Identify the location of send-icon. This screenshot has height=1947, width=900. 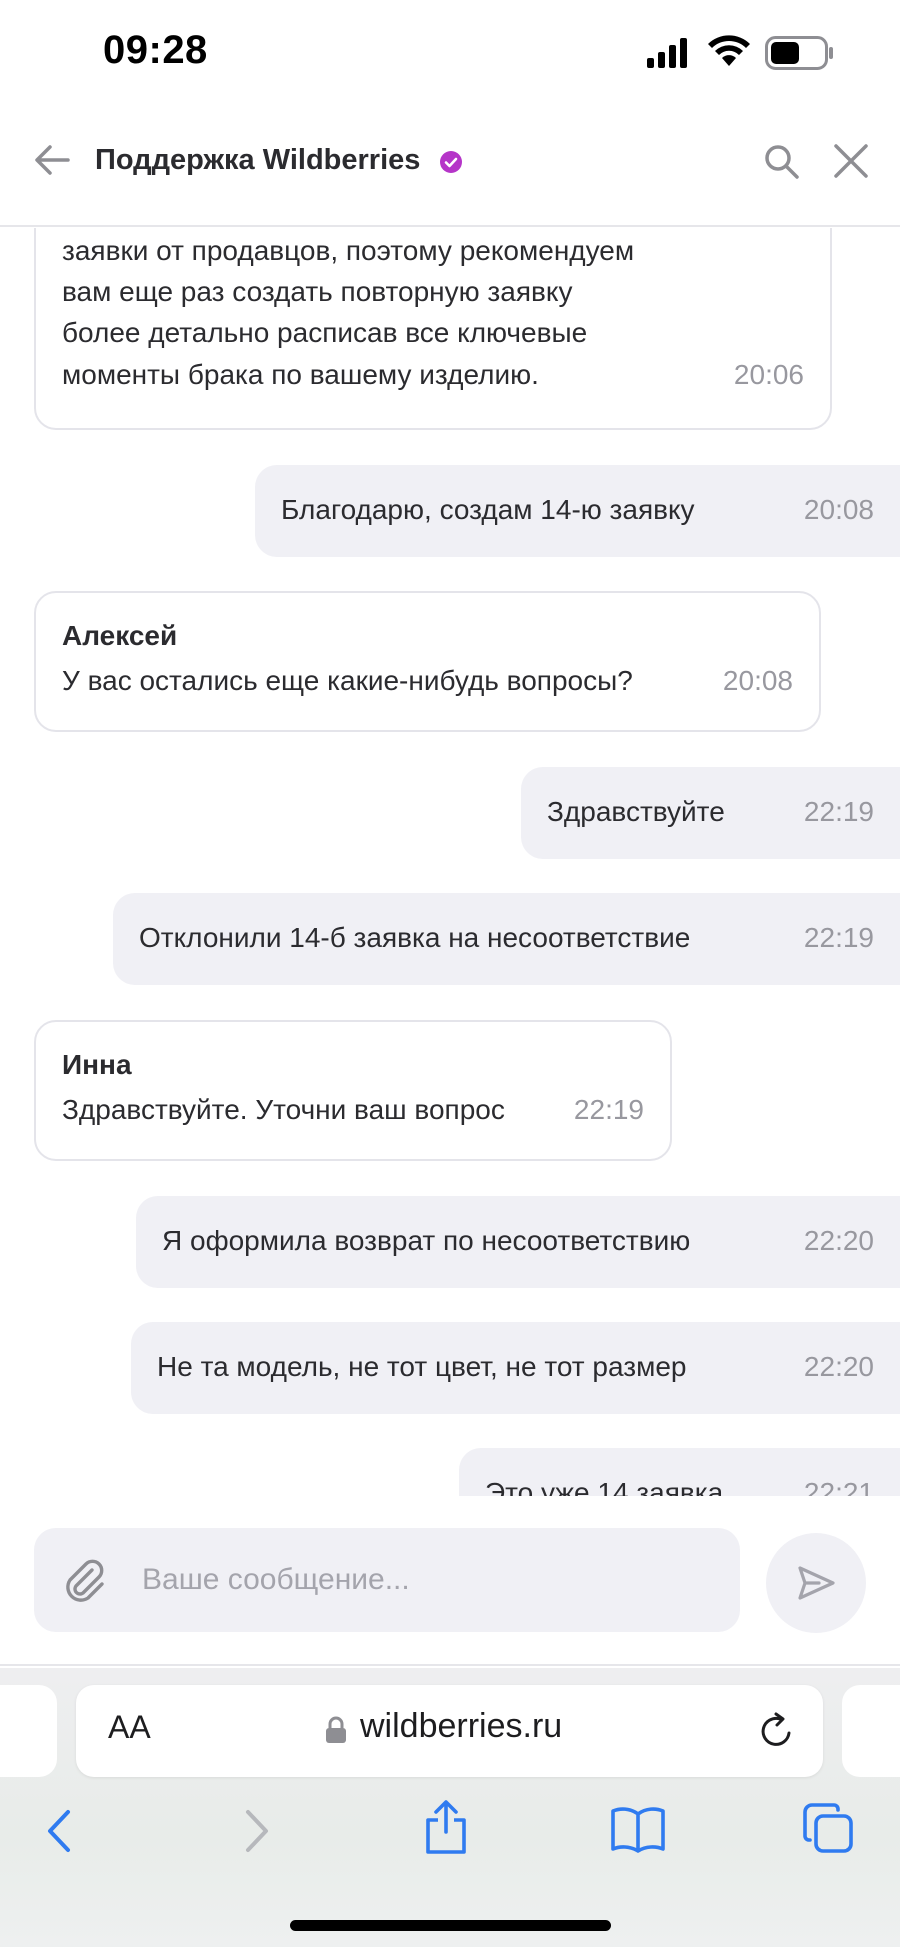
(816, 1583).